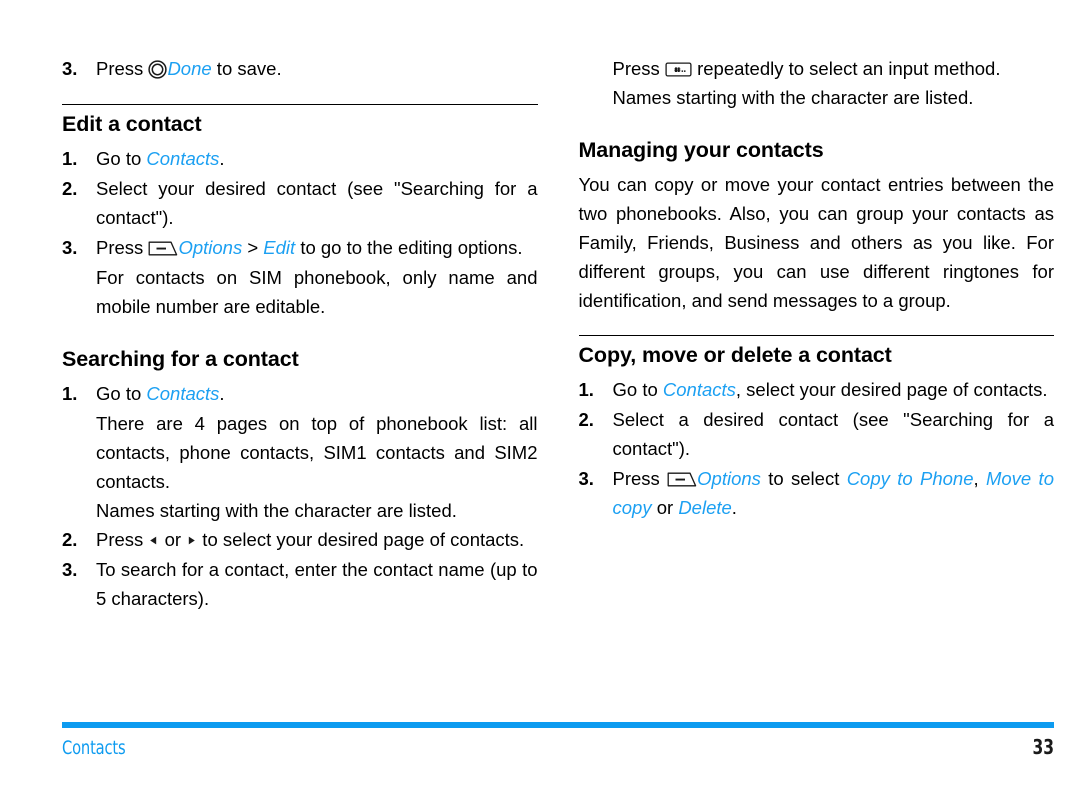  What do you see at coordinates (704, 507) in the screenshot?
I see `menu-link-delete: Delete` at bounding box center [704, 507].